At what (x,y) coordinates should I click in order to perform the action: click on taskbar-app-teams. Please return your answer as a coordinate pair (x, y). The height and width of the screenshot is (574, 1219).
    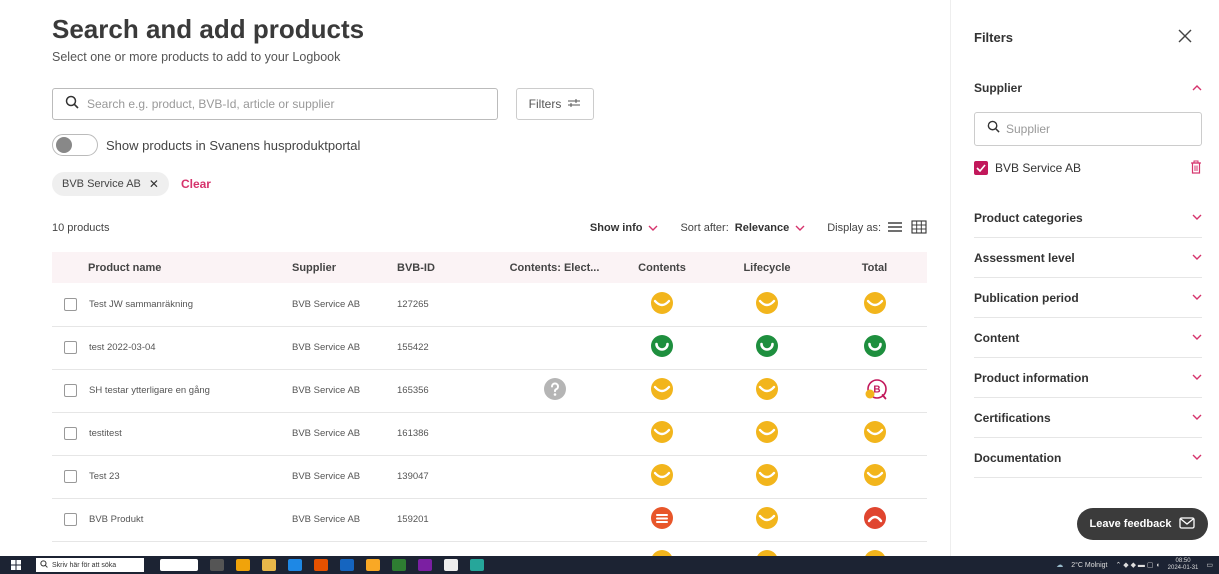
    Looking at the image, I should click on (477, 565).